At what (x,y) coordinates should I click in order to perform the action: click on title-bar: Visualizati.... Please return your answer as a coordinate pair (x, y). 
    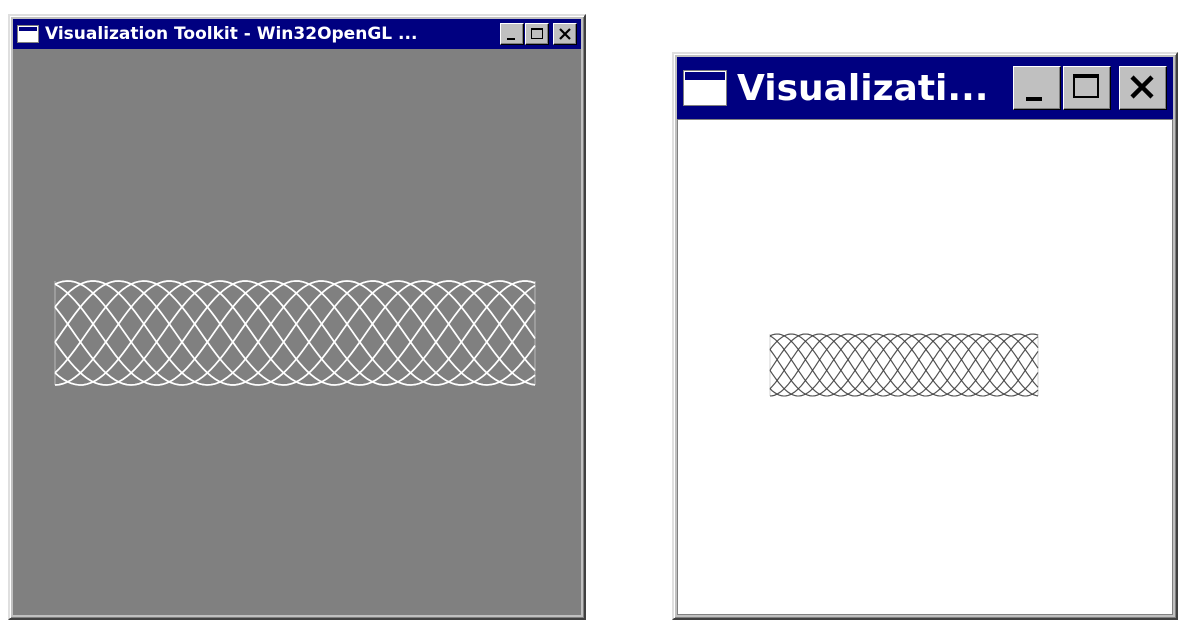
    Looking at the image, I should click on (925, 88).